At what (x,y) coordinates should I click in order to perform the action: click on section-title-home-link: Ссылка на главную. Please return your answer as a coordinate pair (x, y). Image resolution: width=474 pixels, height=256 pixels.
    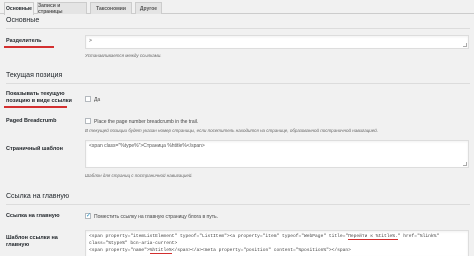
    Looking at the image, I should click on (38, 196).